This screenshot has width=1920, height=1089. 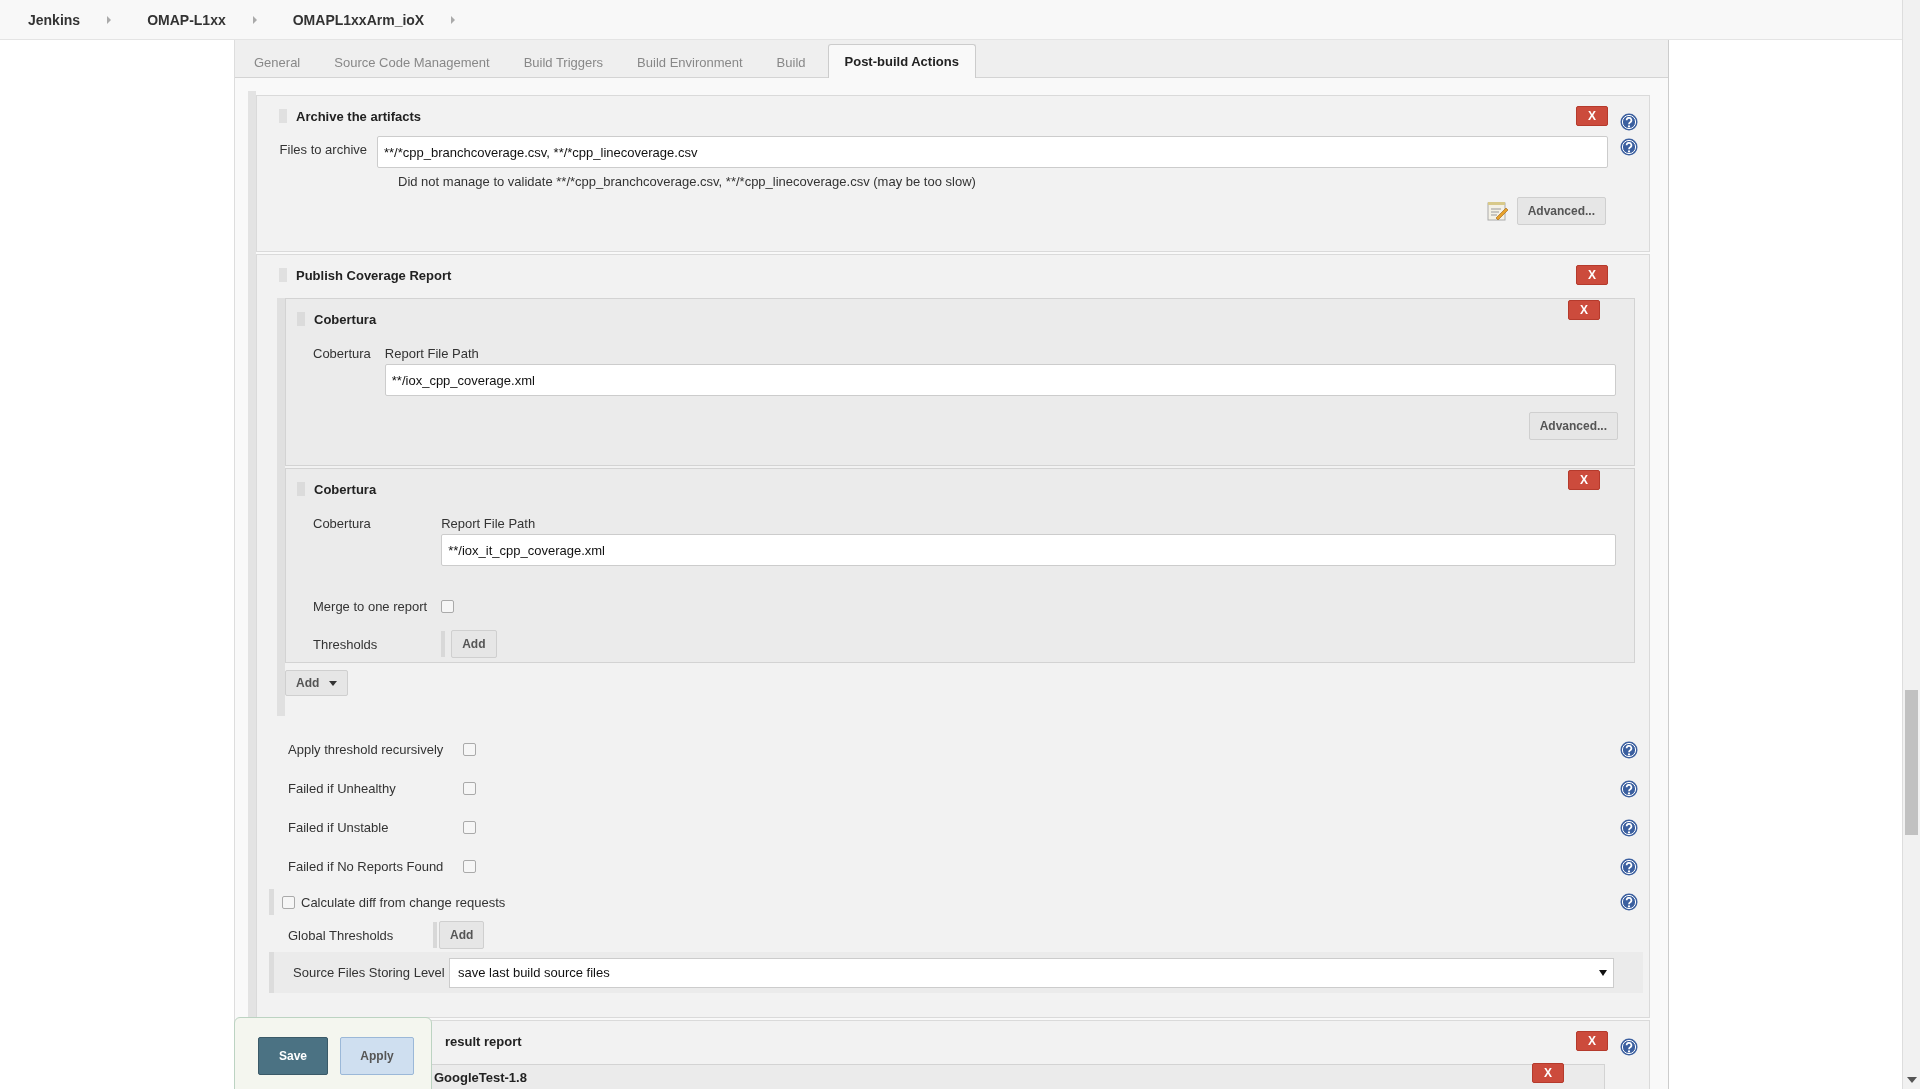 I want to click on breadcrumb-link: Jenkins, so click(x=54, y=19).